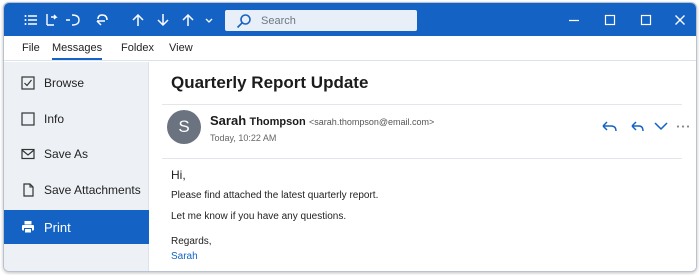 The width and height of the screenshot is (700, 275). I want to click on sidebar-item-print: Print, so click(76, 227).